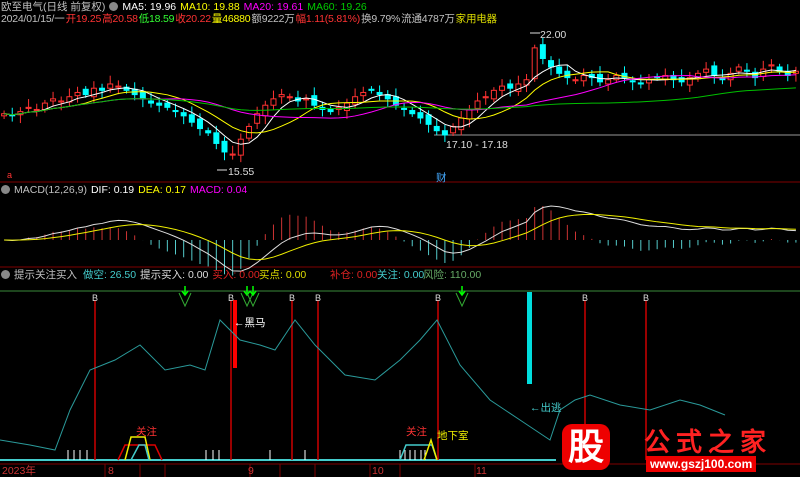 The width and height of the screenshot is (800, 477). What do you see at coordinates (146, 432) in the screenshot?
I see `guanzhu-tag-1: 关注` at bounding box center [146, 432].